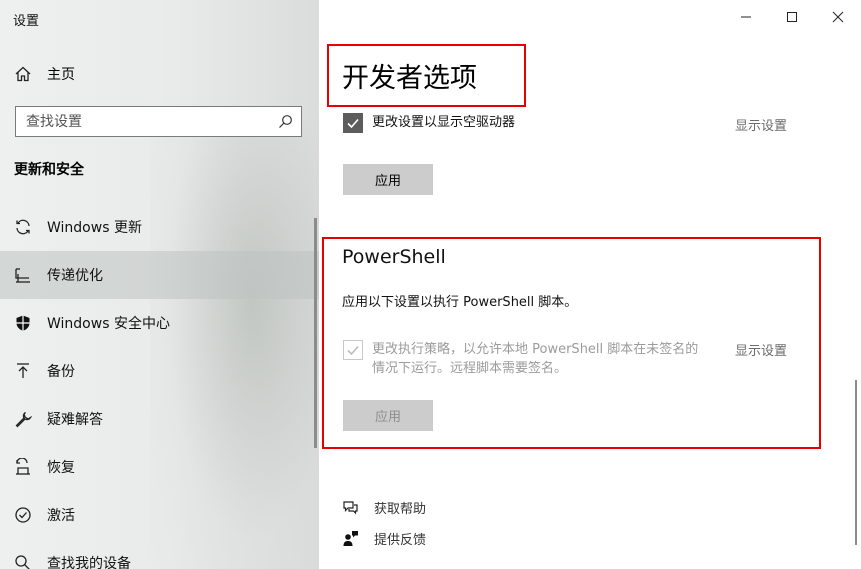 This screenshot has height=569, width=861. What do you see at coordinates (49, 170) in the screenshot?
I see `section-title: 更新和安全` at bounding box center [49, 170].